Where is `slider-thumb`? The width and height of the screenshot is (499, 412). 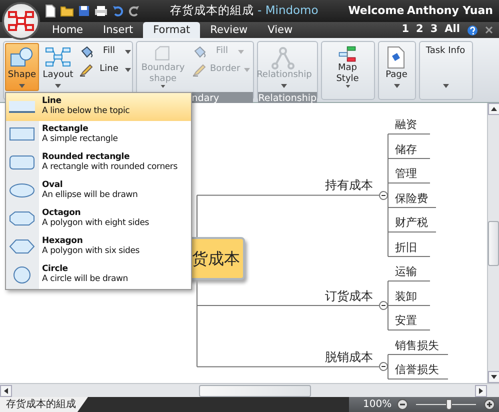
slider-thumb is located at coordinates (449, 404).